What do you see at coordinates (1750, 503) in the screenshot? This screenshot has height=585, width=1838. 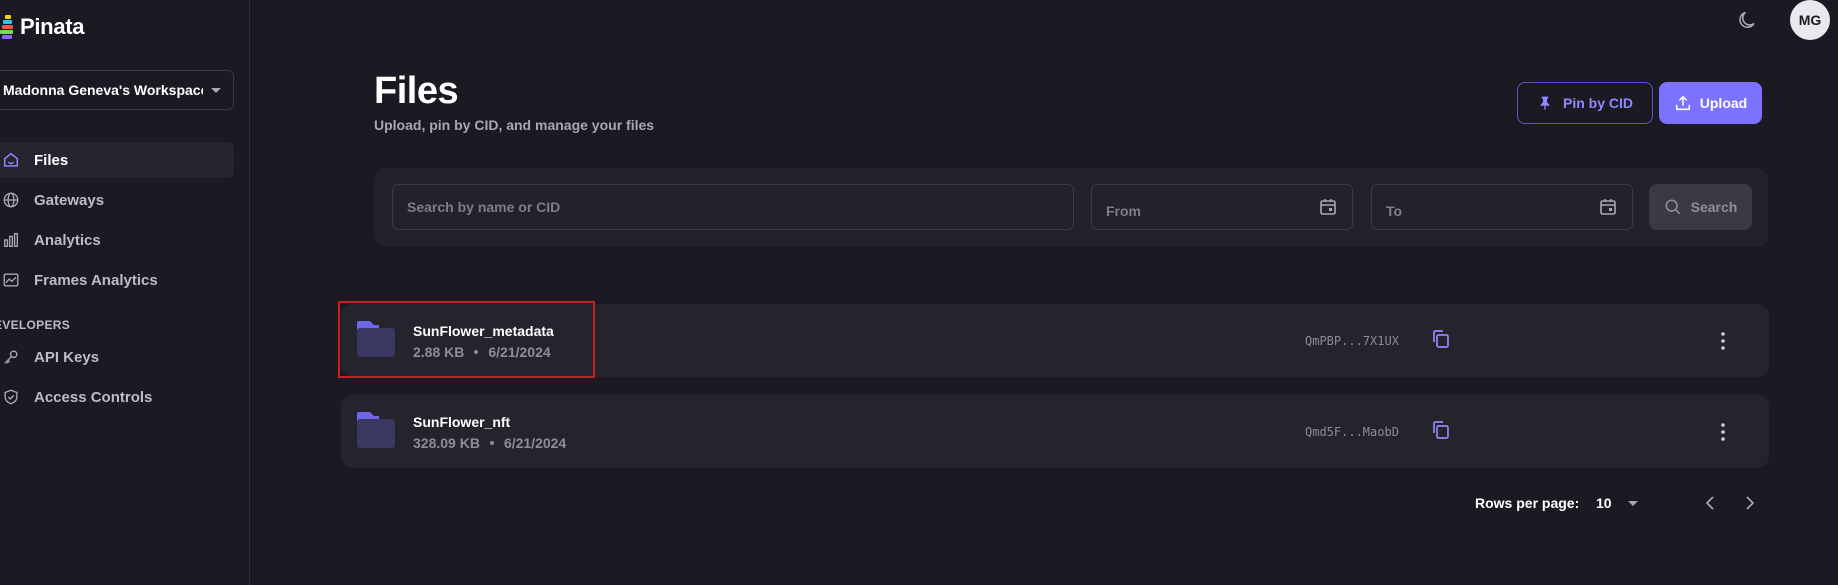 I see `chevron-right-icon` at bounding box center [1750, 503].